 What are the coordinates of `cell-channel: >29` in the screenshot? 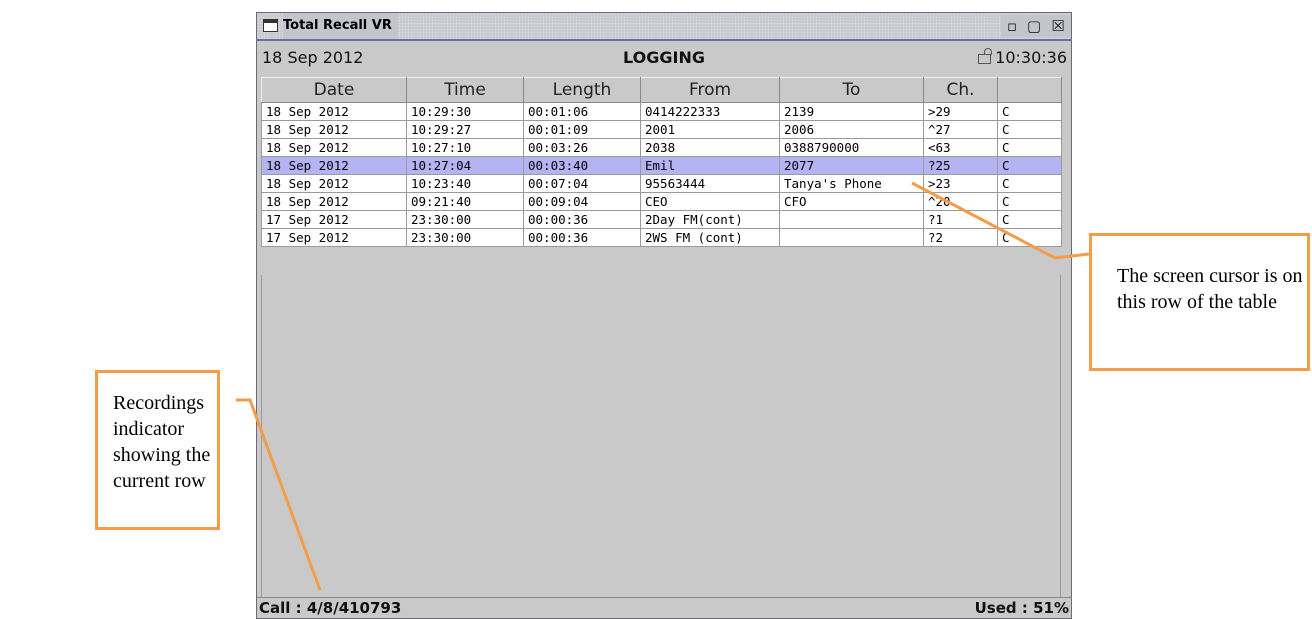 It's located at (960, 111).